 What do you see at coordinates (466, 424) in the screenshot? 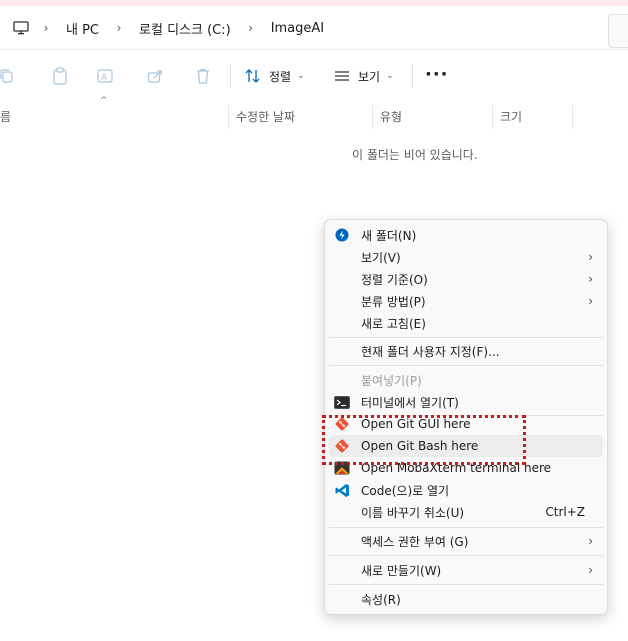
I see `menu-item-open-git-gui: Open Git GUI here` at bounding box center [466, 424].